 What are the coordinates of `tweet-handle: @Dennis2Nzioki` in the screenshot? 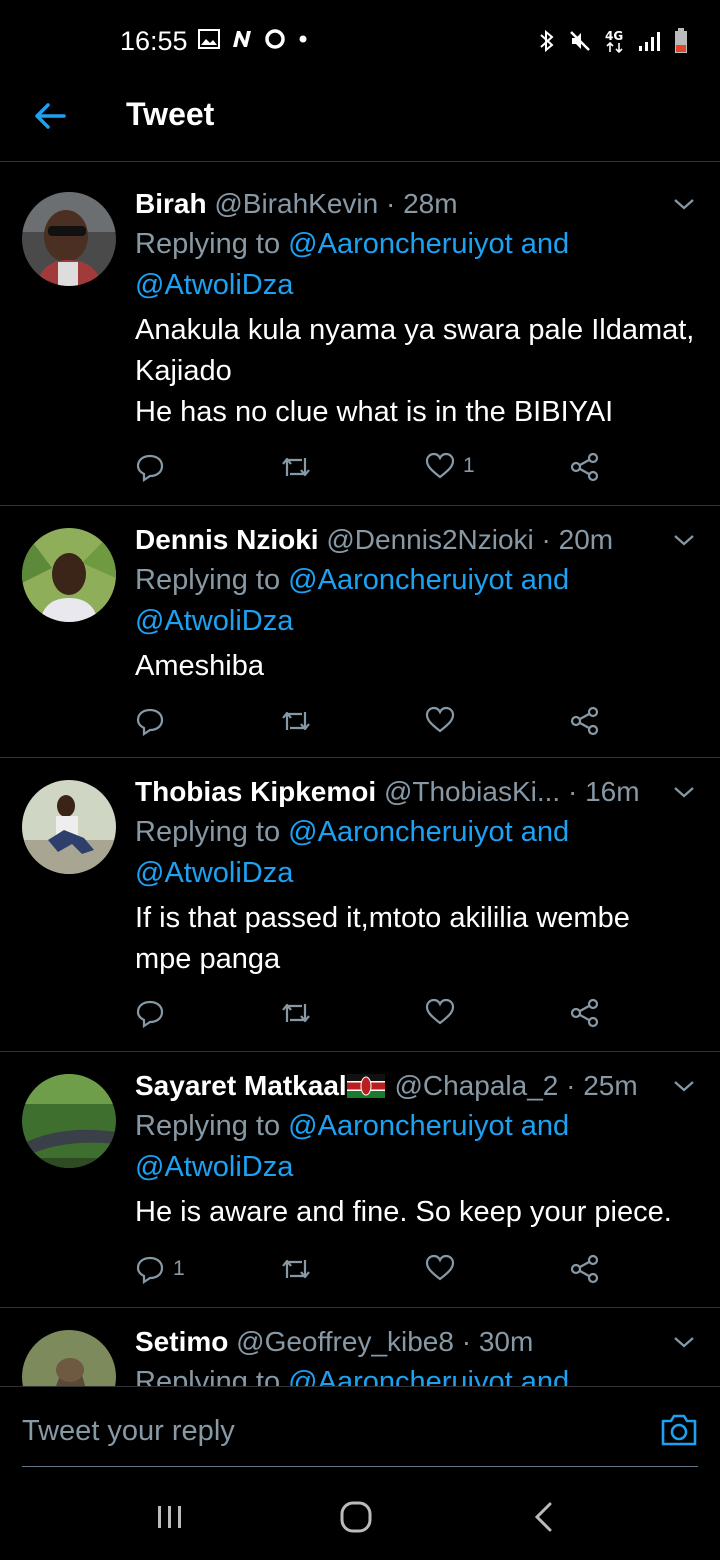 It's located at (429, 539).